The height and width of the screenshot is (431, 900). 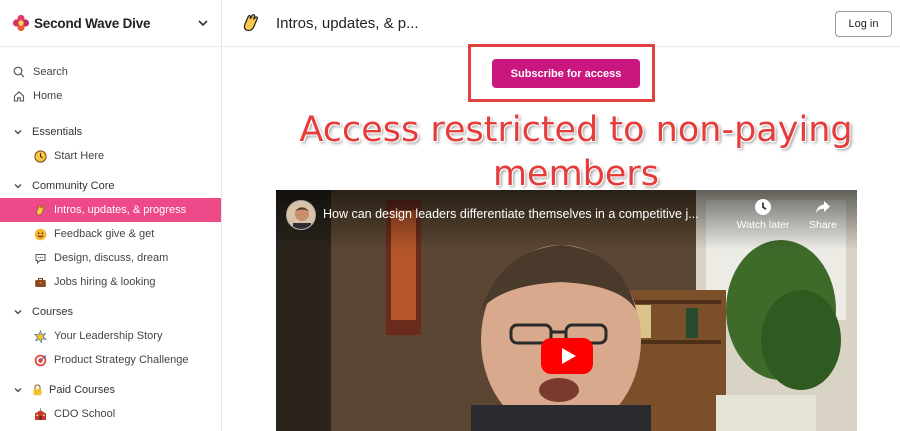 I want to click on search-icon, so click(x=19, y=72).